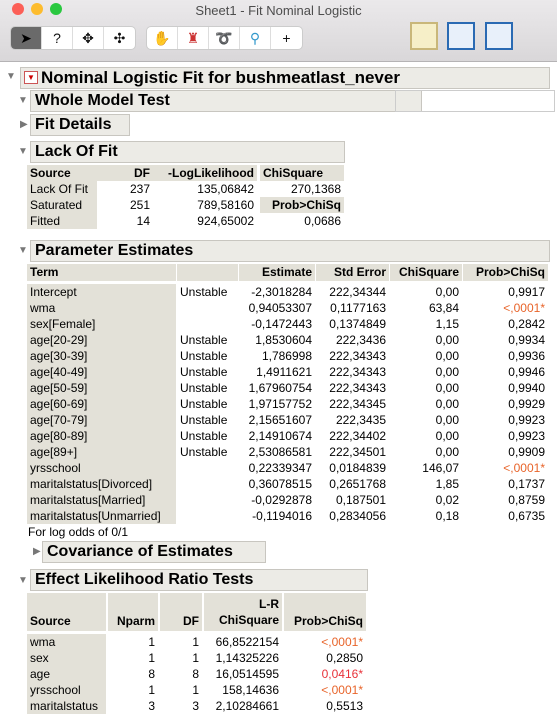 The height and width of the screenshot is (714, 557). What do you see at coordinates (526, 324) in the screenshot?
I see `table-cell: 0,2842` at bounding box center [526, 324].